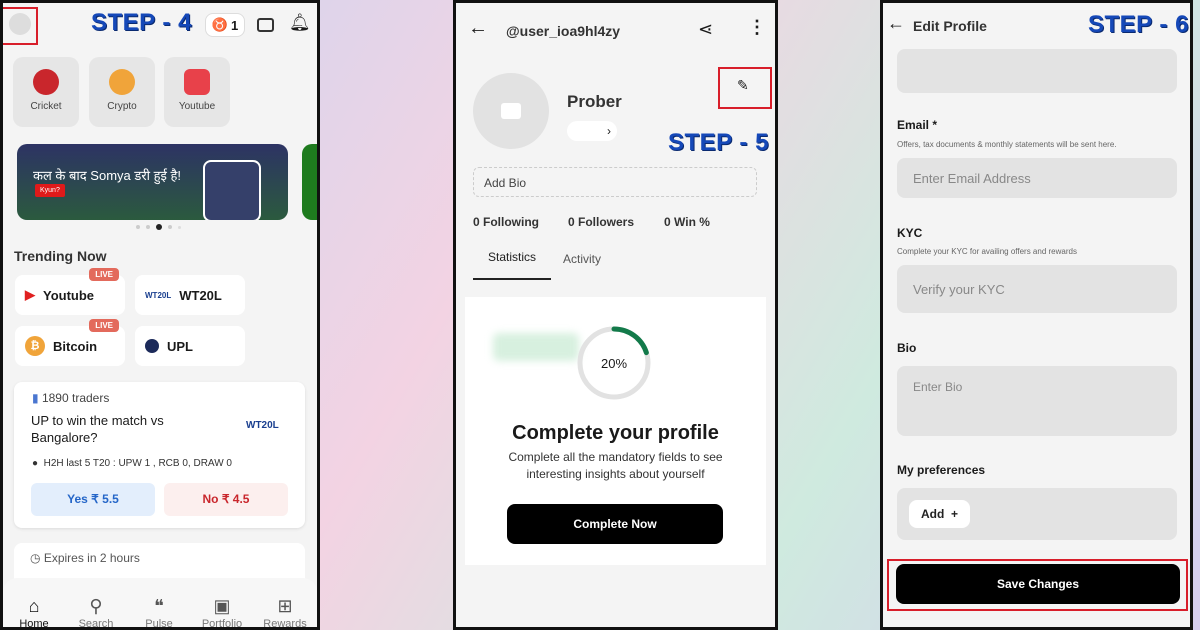 The image size is (1200, 630). Describe the element at coordinates (910, 233) in the screenshot. I see `kyc-label: KYC` at that location.